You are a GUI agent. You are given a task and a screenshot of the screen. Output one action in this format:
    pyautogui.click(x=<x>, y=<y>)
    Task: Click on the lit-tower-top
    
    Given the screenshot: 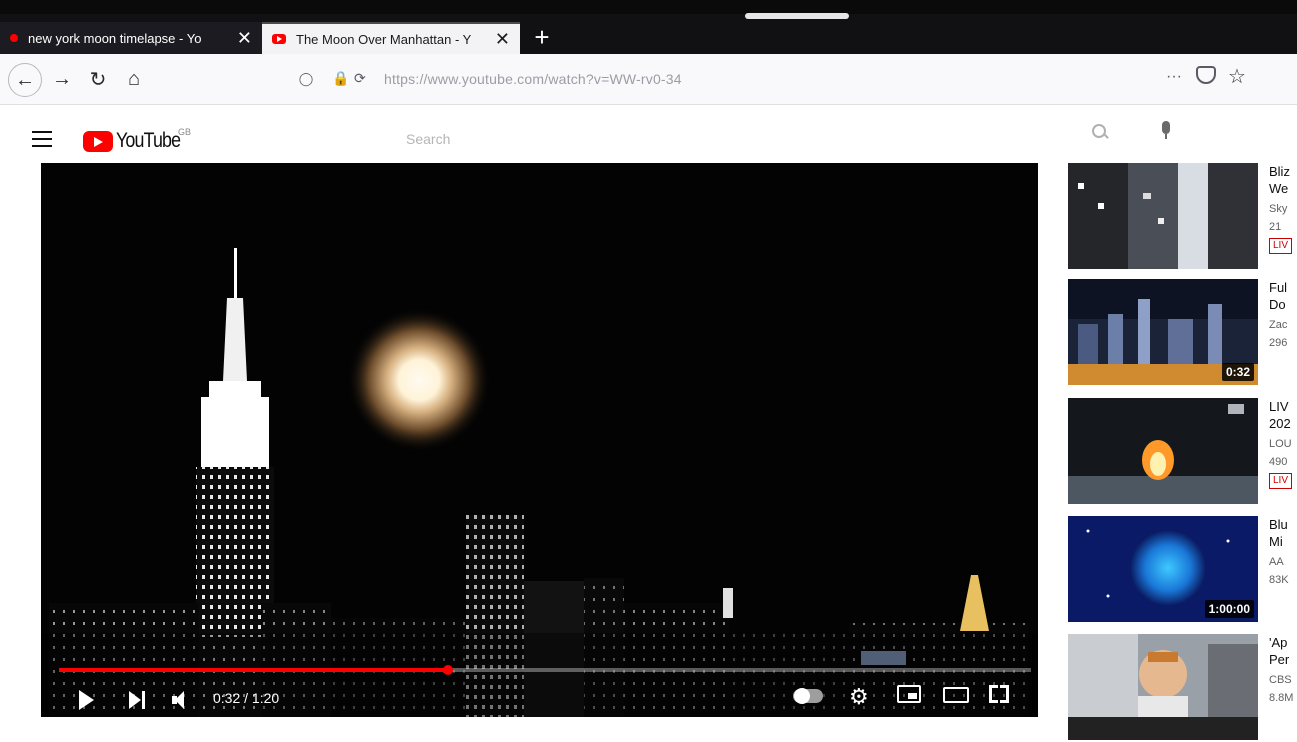 What is the action you would take?
    pyautogui.click(x=728, y=603)
    